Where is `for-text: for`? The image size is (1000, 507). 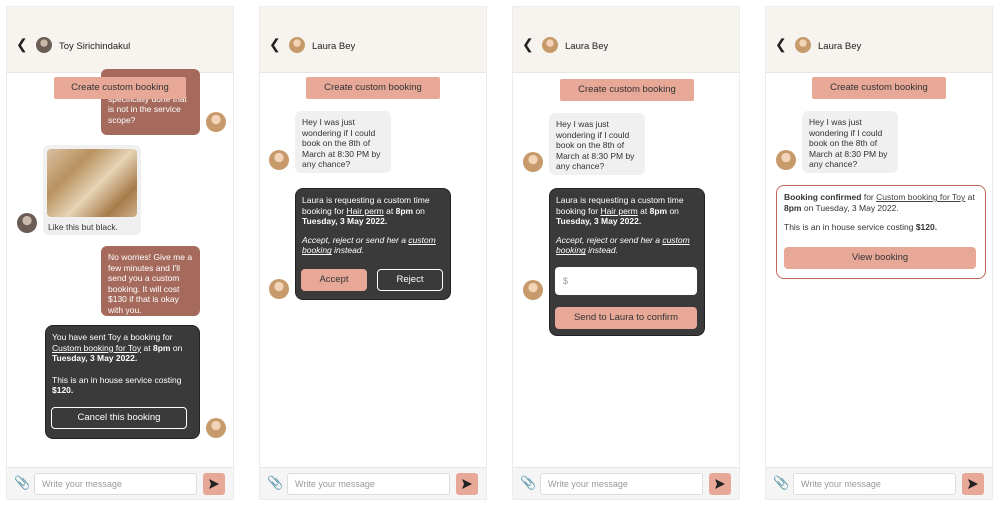 for-text: for is located at coordinates (868, 197).